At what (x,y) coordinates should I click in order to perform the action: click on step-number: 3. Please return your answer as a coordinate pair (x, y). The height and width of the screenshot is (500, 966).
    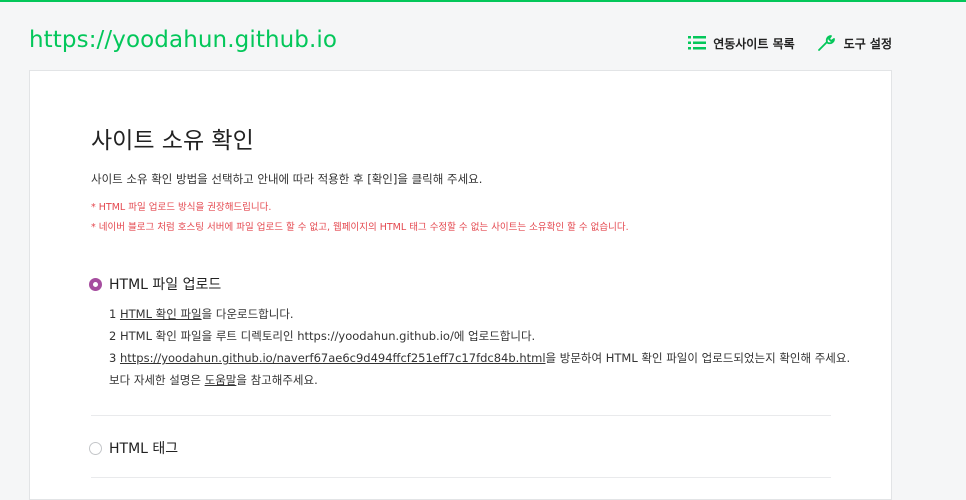
    Looking at the image, I should click on (113, 358).